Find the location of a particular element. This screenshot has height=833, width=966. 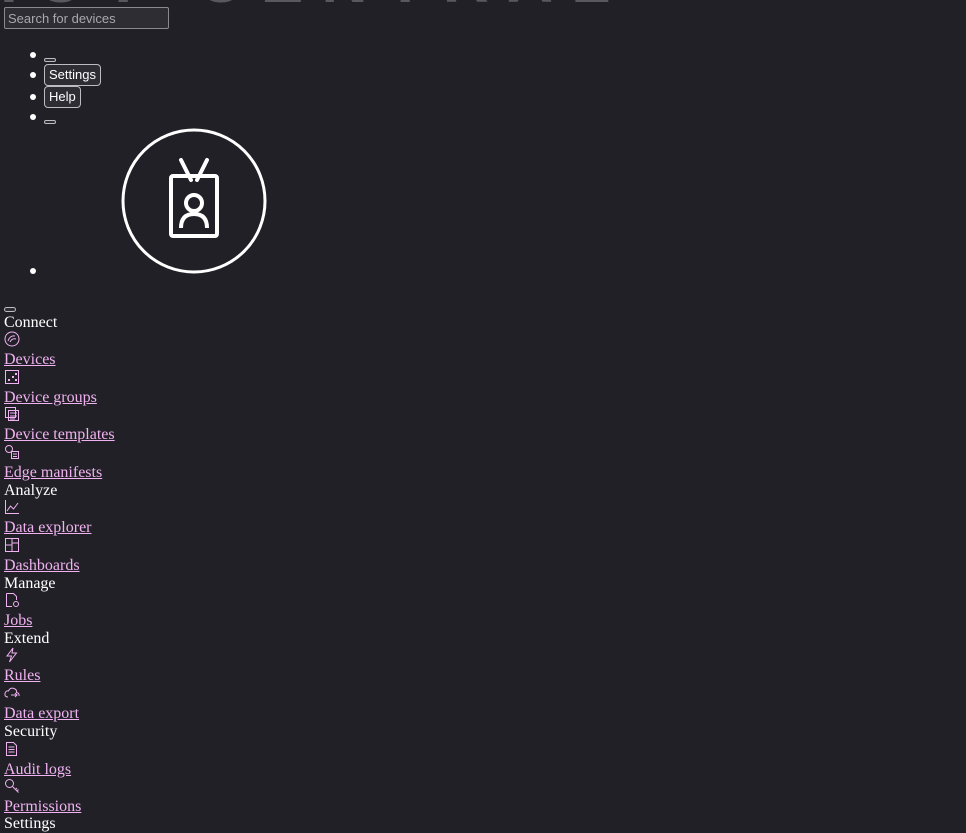

jobs-icon is located at coordinates (12, 600).